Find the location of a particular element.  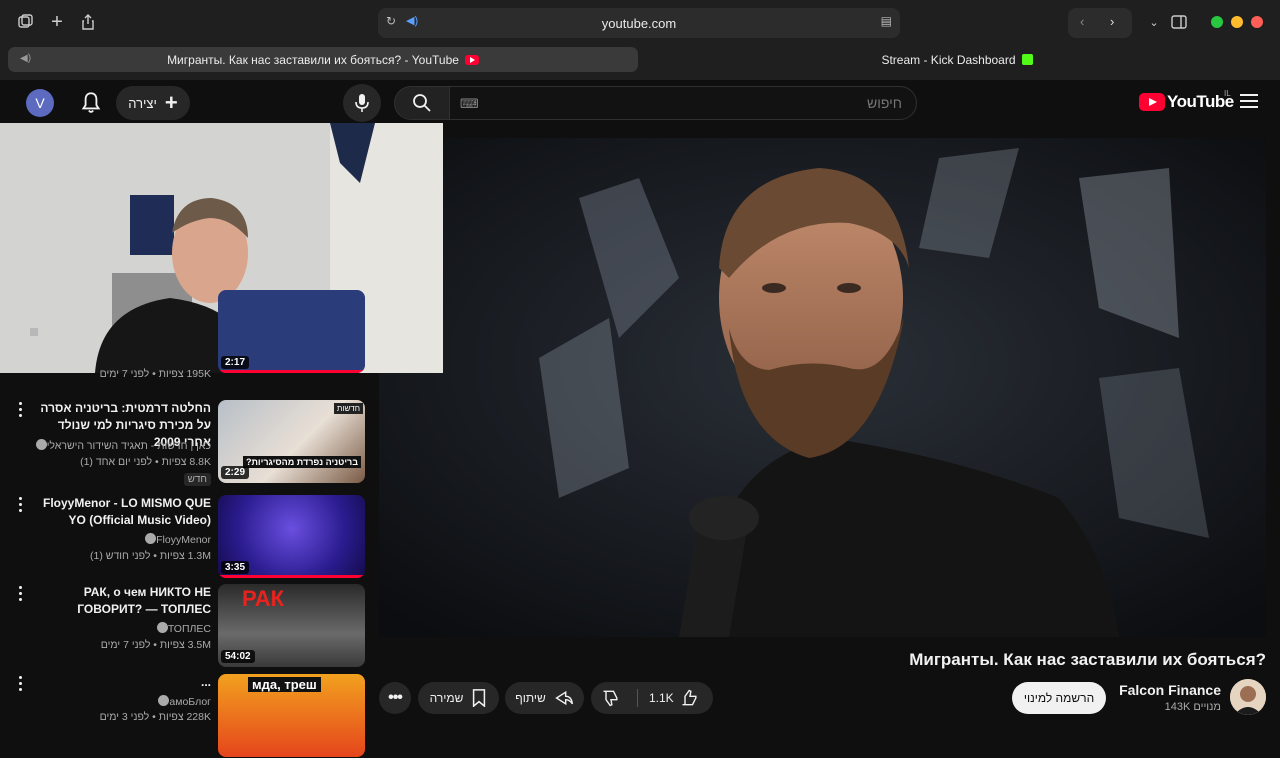

recommendation-thumbnail: РАК 54:02 is located at coordinates (291, 625).